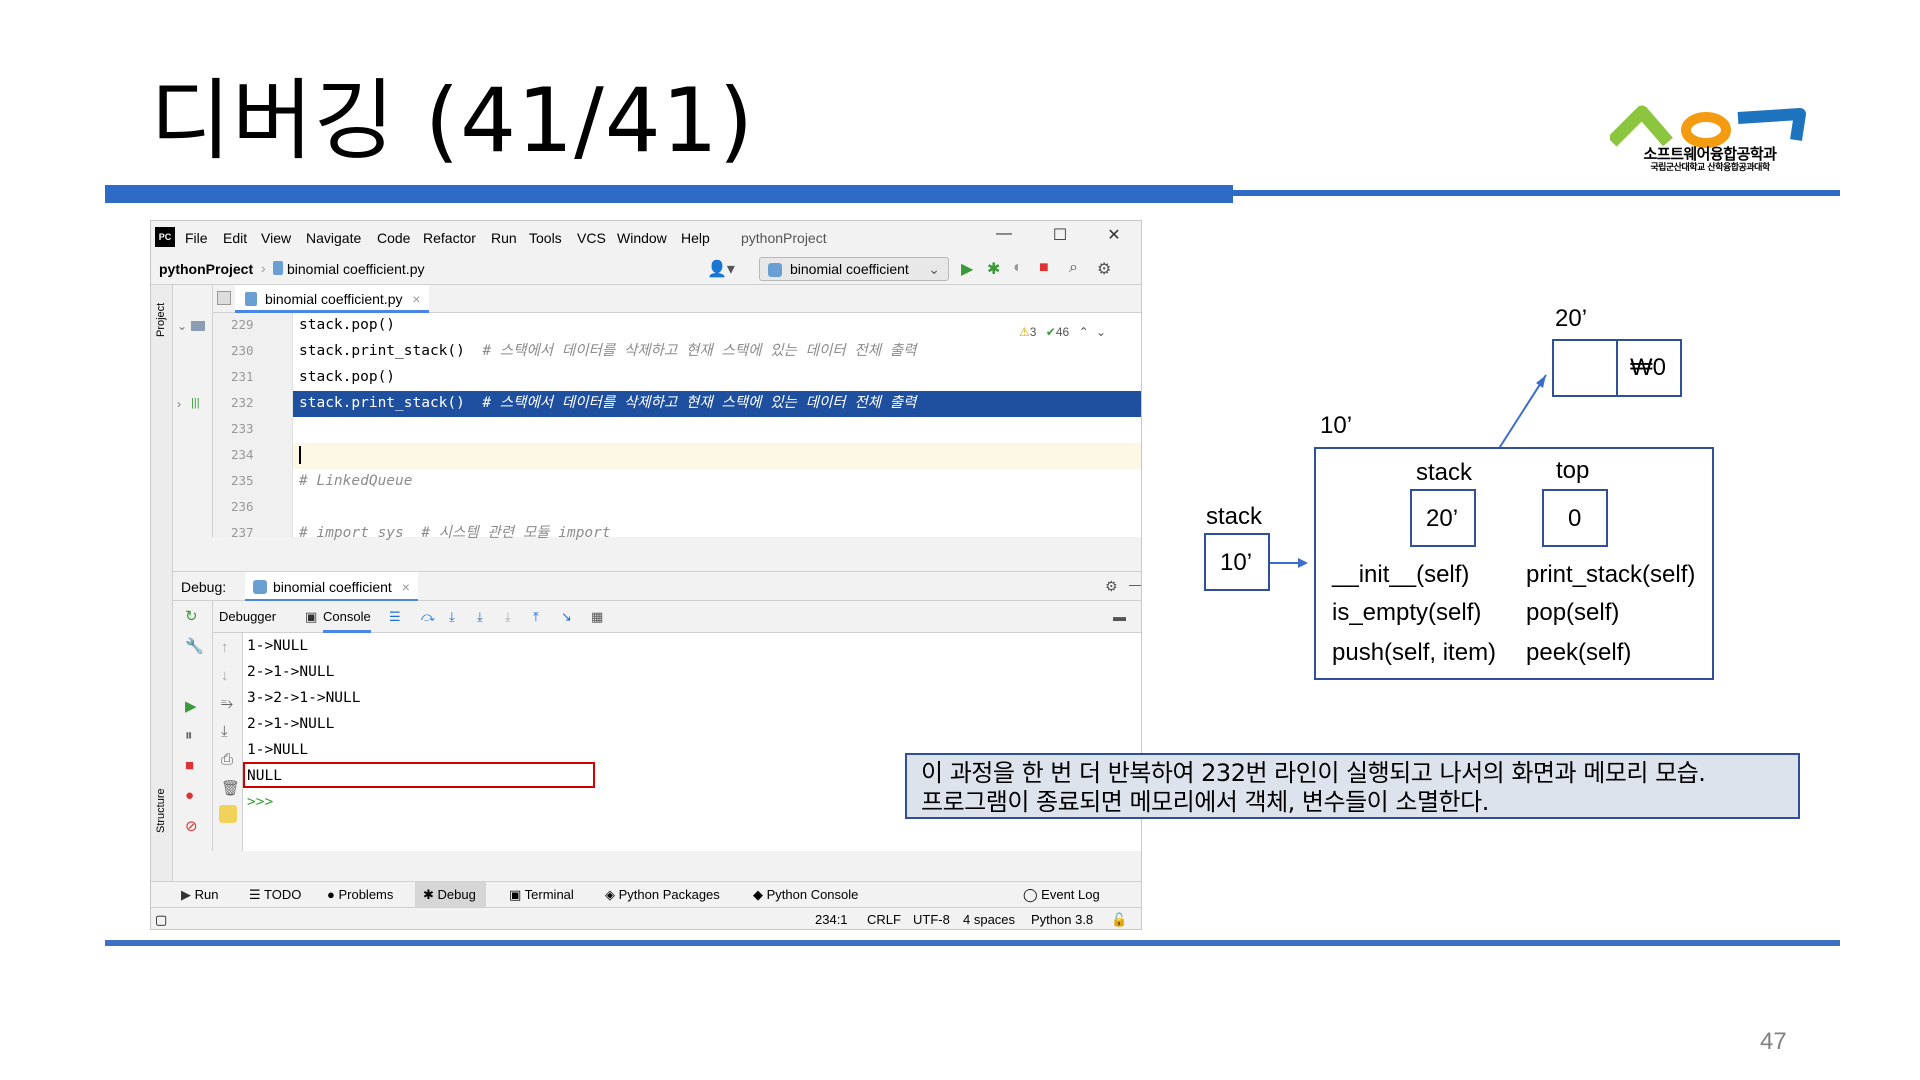 Image resolution: width=1920 pixels, height=1080 pixels. Describe the element at coordinates (504, 238) in the screenshot. I see `menu-run: Run` at that location.